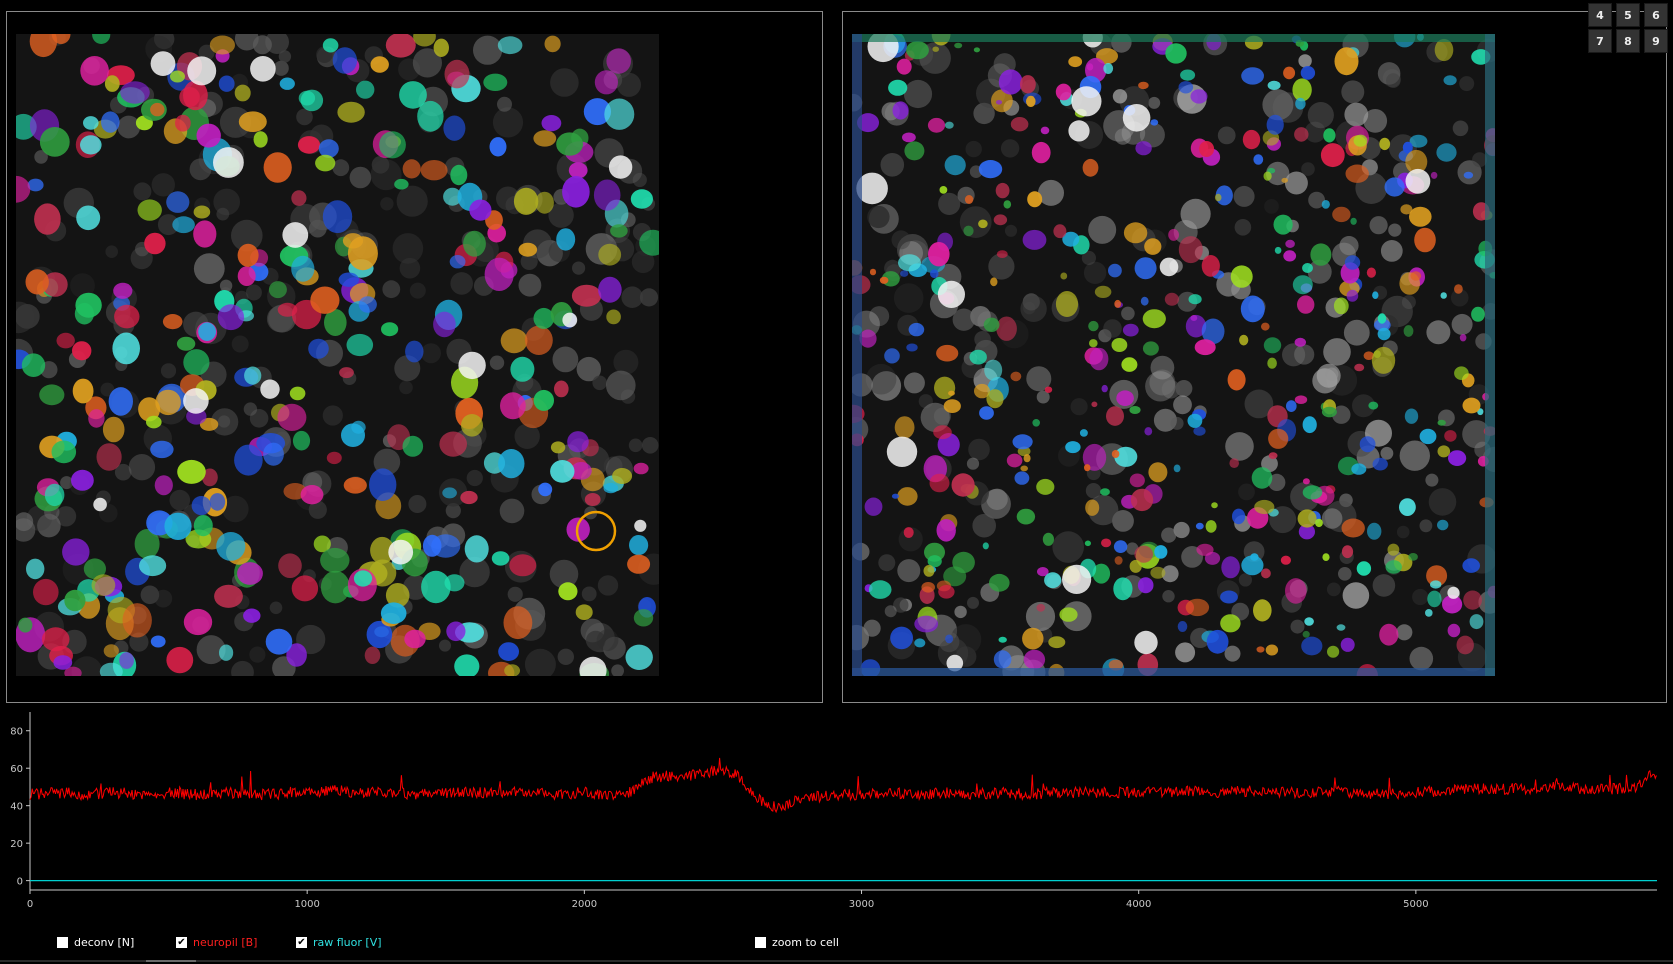 The width and height of the screenshot is (1673, 964). Describe the element at coordinates (16, 769) in the screenshot. I see `y-tick-label: 60` at that location.